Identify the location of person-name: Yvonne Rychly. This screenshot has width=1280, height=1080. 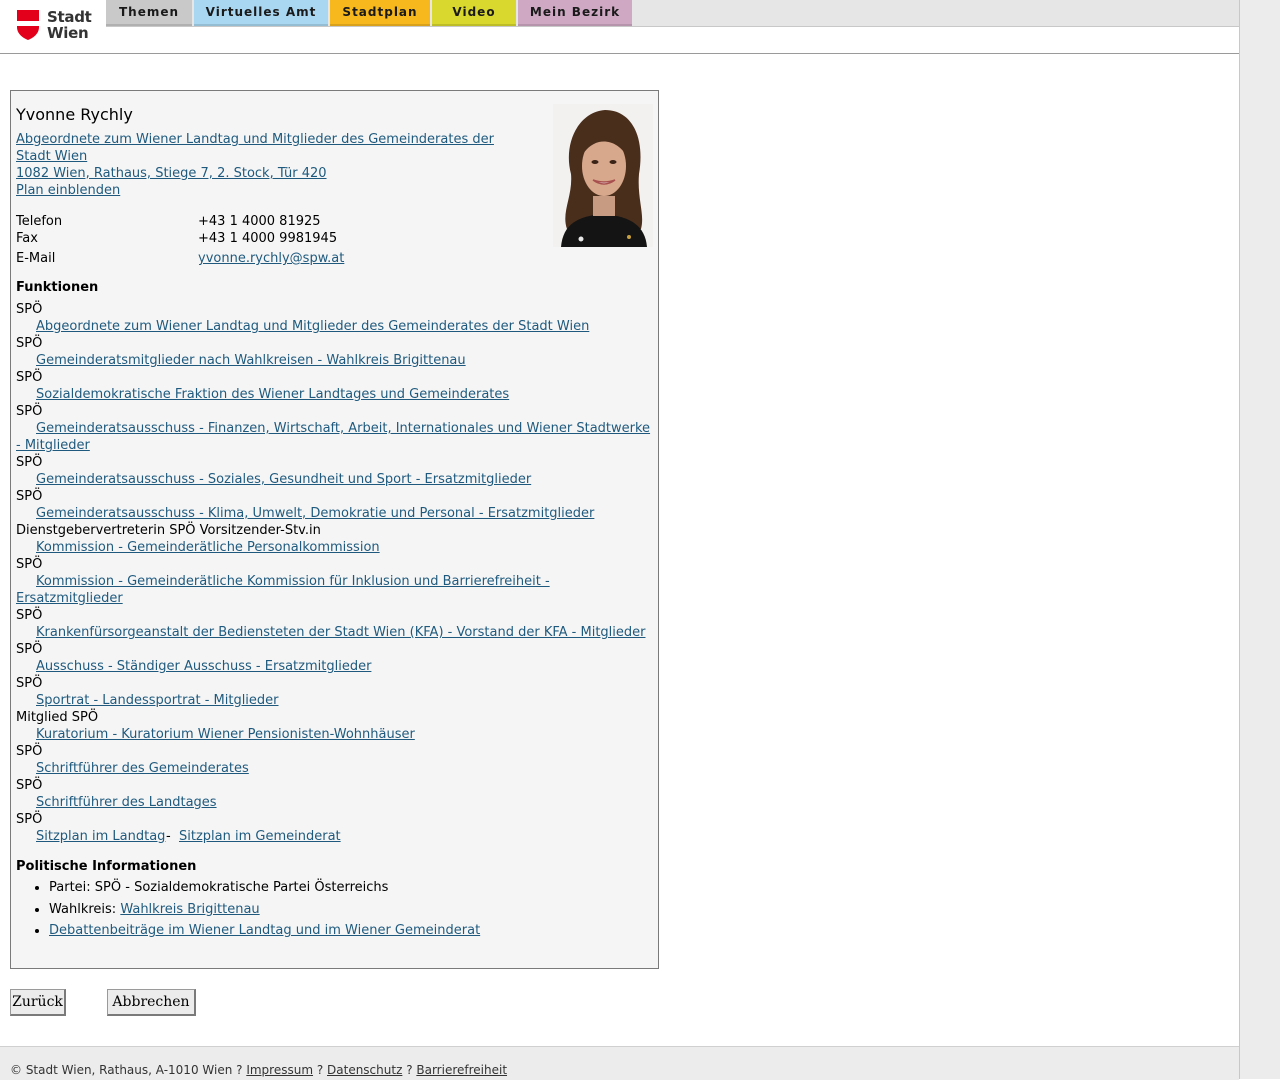
(74, 114).